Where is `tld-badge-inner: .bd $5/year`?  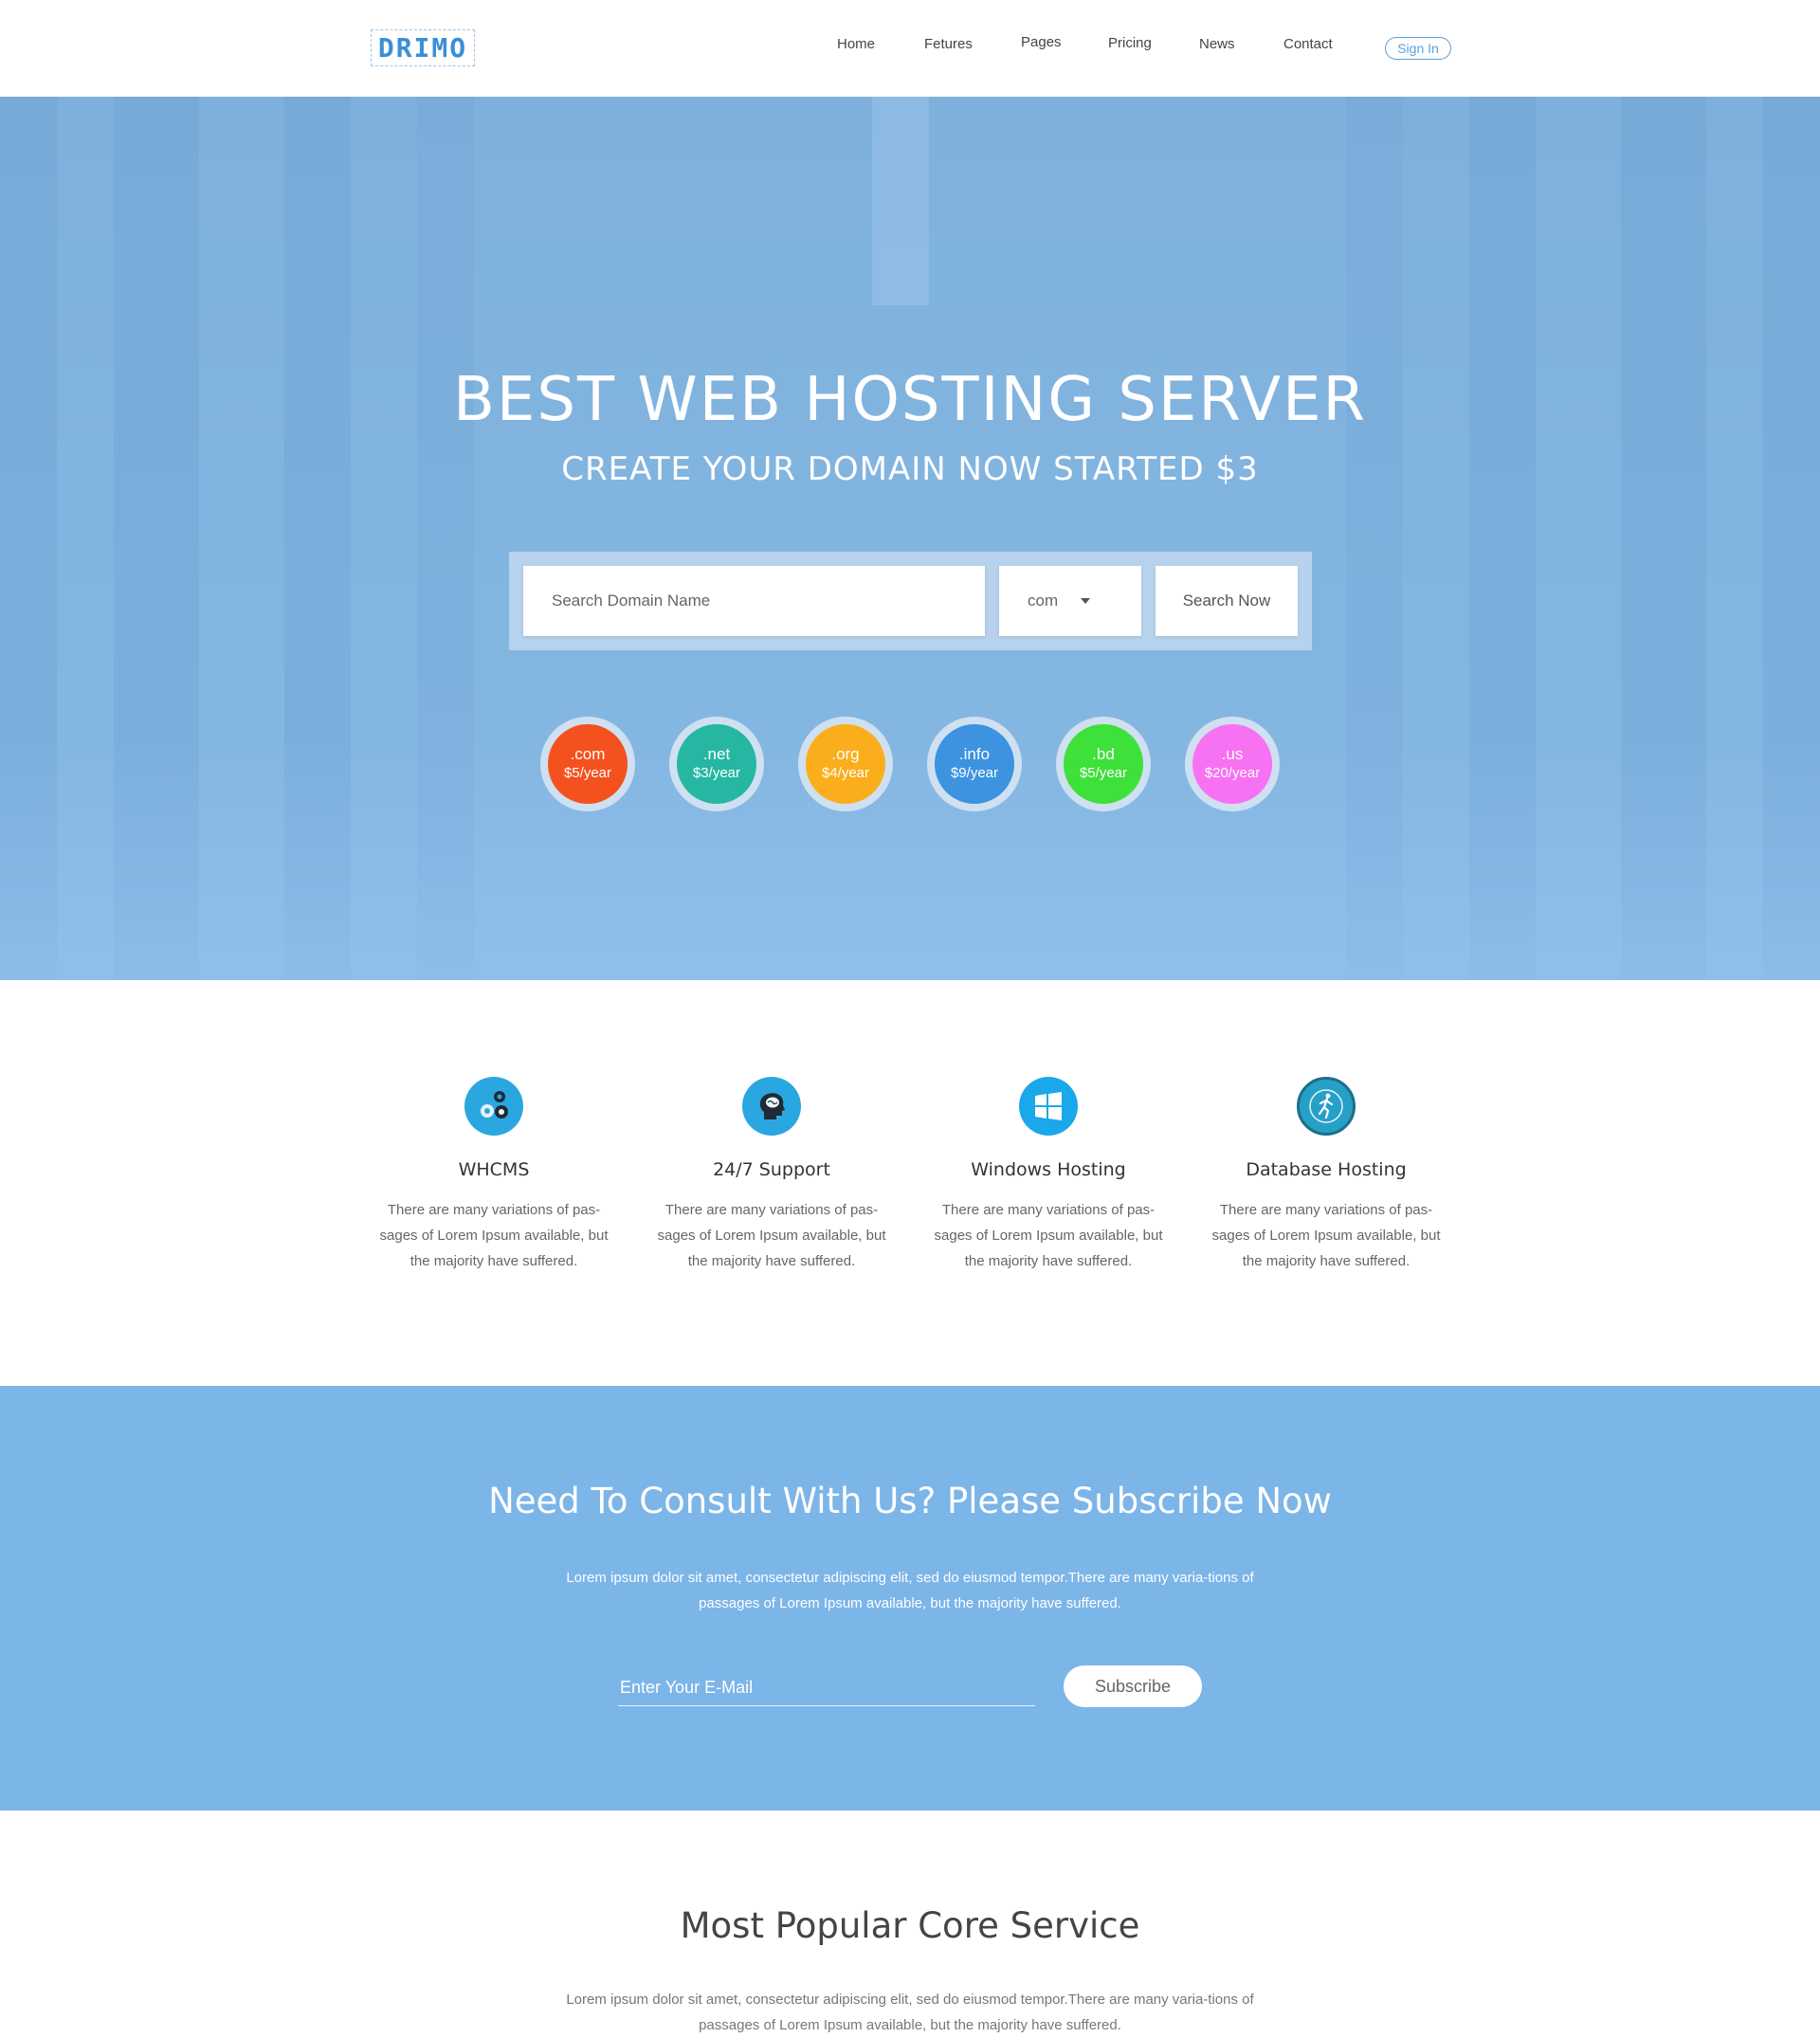
tld-badge-inner: .bd $5/year is located at coordinates (1103, 764).